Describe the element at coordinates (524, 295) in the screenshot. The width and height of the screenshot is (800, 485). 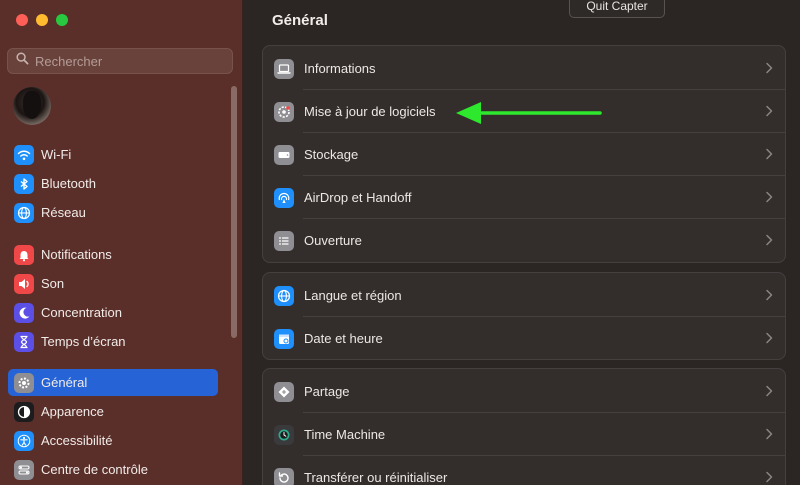
I see `row-langue-region: Langue et région` at that location.